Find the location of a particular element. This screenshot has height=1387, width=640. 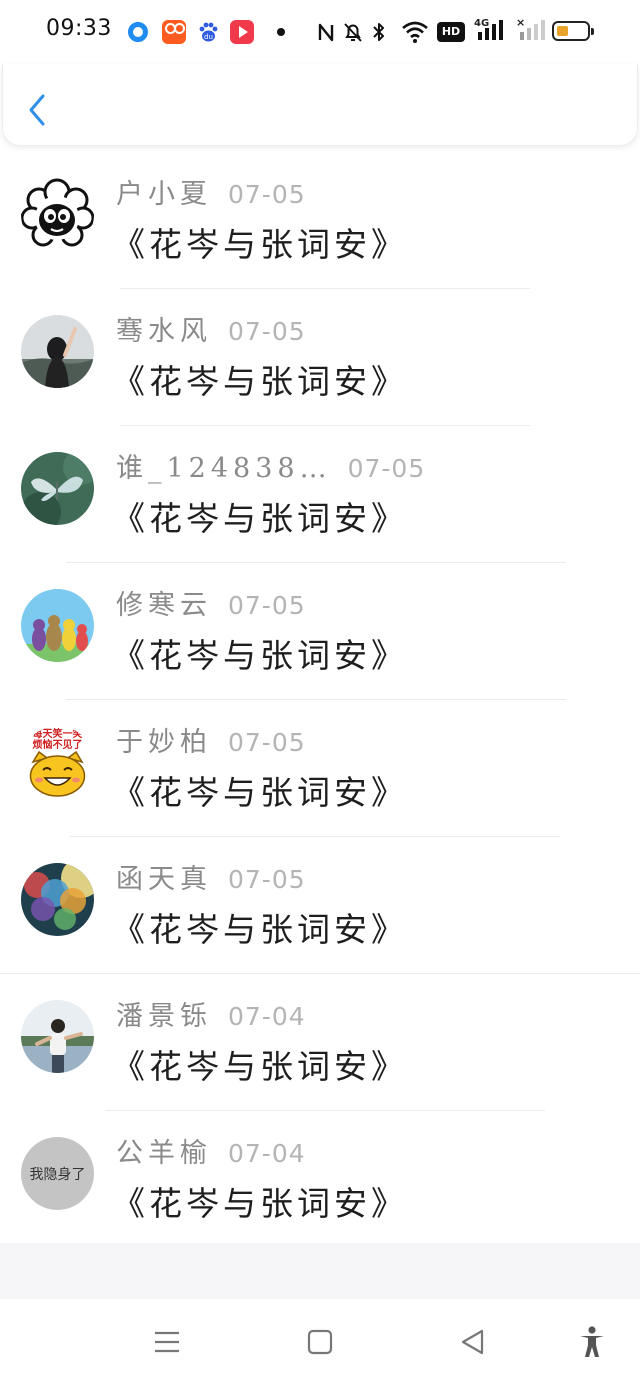

hd-icon: HD is located at coordinates (451, 32).